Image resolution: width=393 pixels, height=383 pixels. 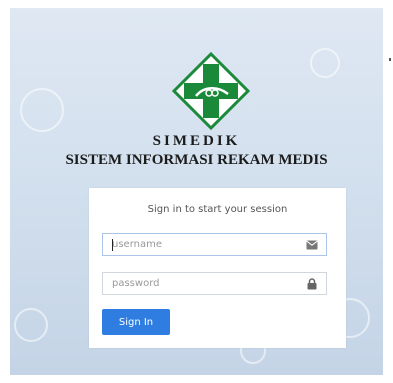 I want to click on app-subtitle: SISTEM INFORMASI REKAM MEDIS, so click(x=196, y=160).